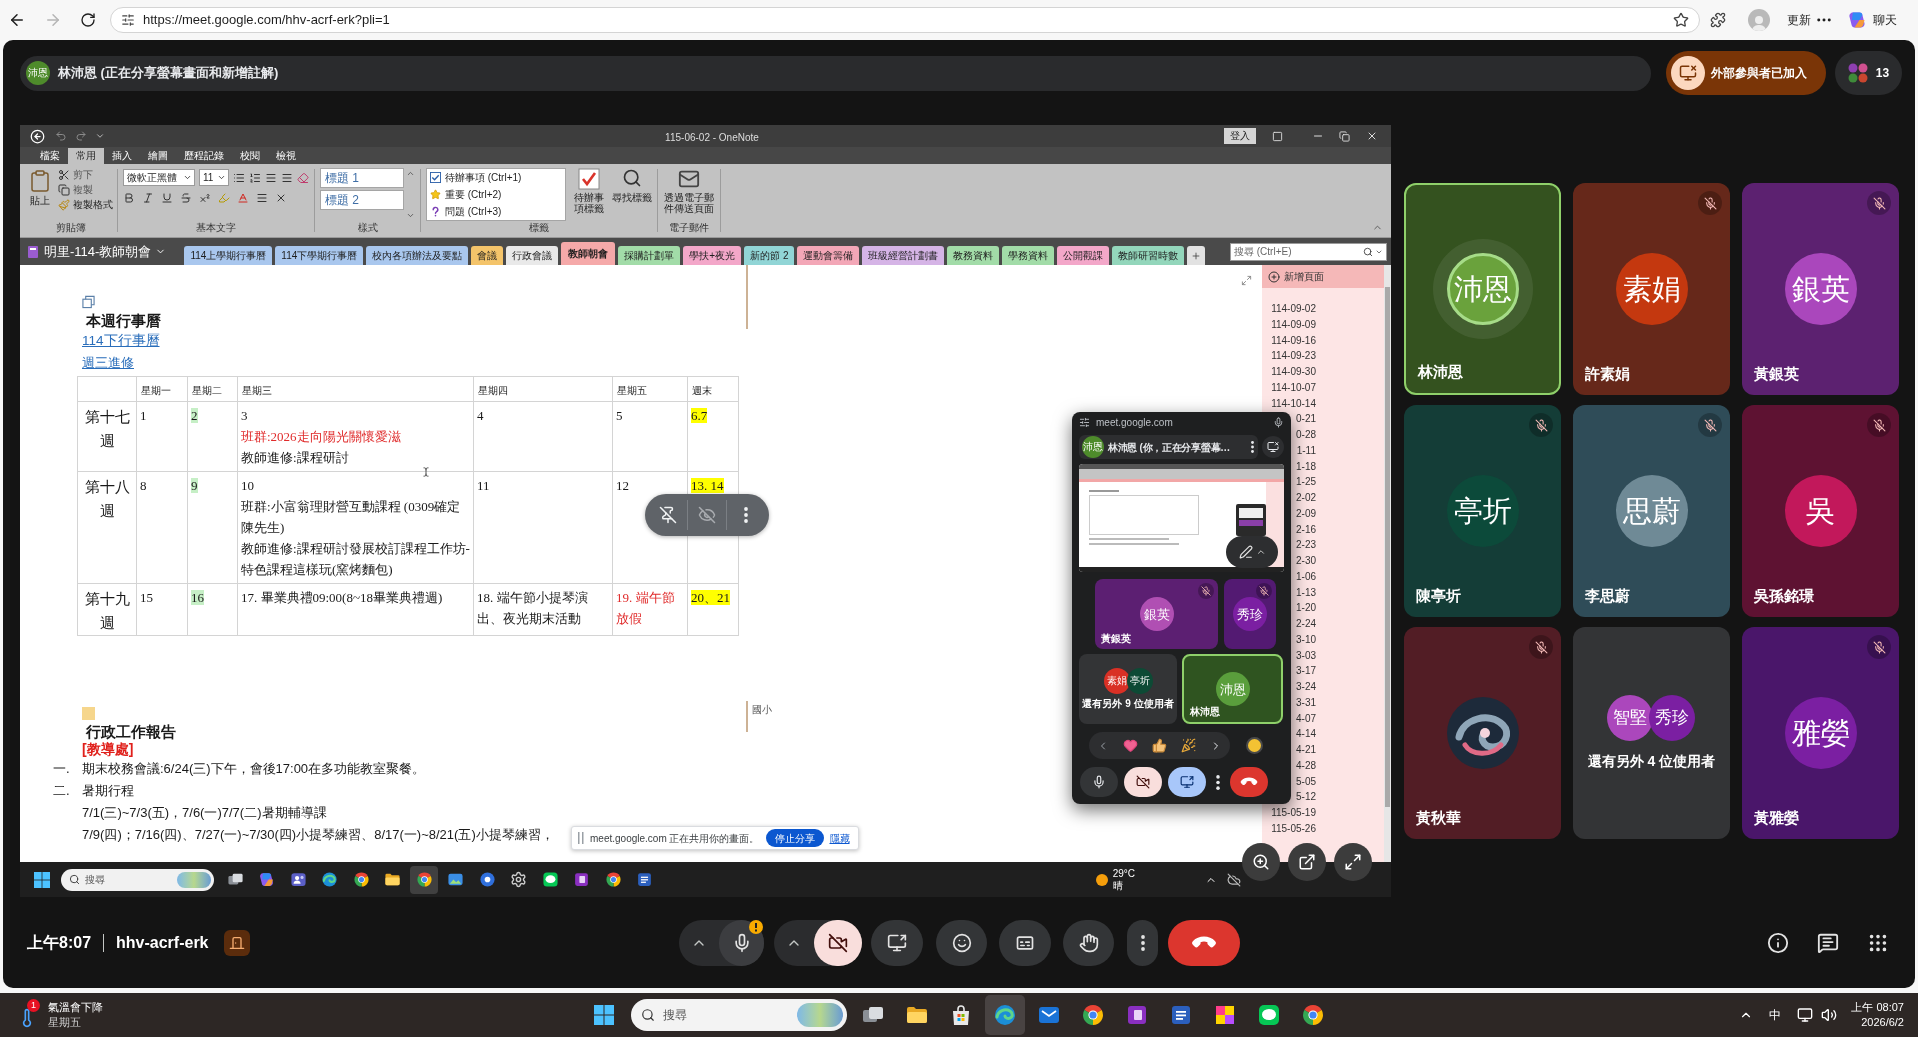 This screenshot has width=1918, height=1037. Describe the element at coordinates (75, 189) in the screenshot. I see `copy-button: 複製` at that location.